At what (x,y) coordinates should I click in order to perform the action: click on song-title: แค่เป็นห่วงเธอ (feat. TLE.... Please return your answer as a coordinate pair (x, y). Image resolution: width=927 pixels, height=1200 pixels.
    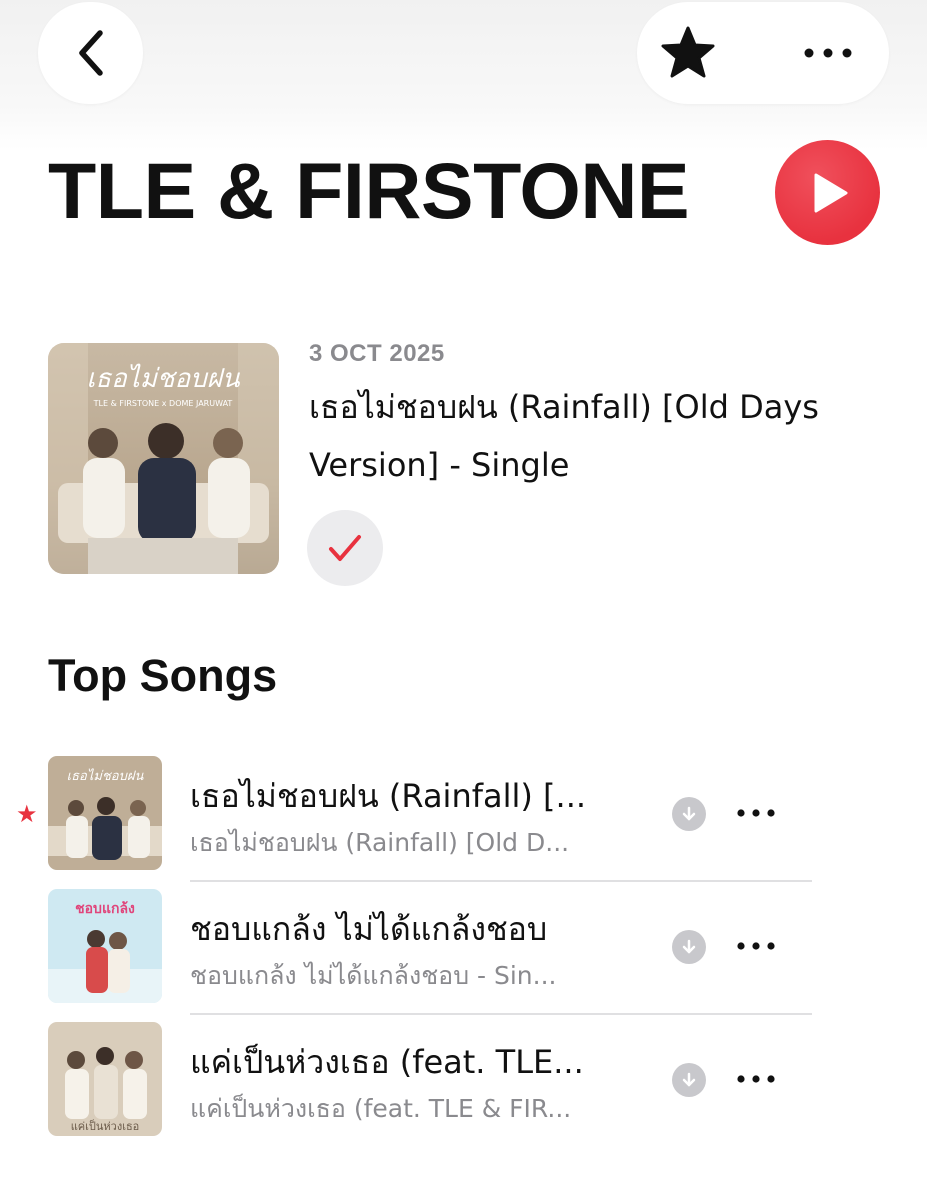
    Looking at the image, I should click on (387, 1062).